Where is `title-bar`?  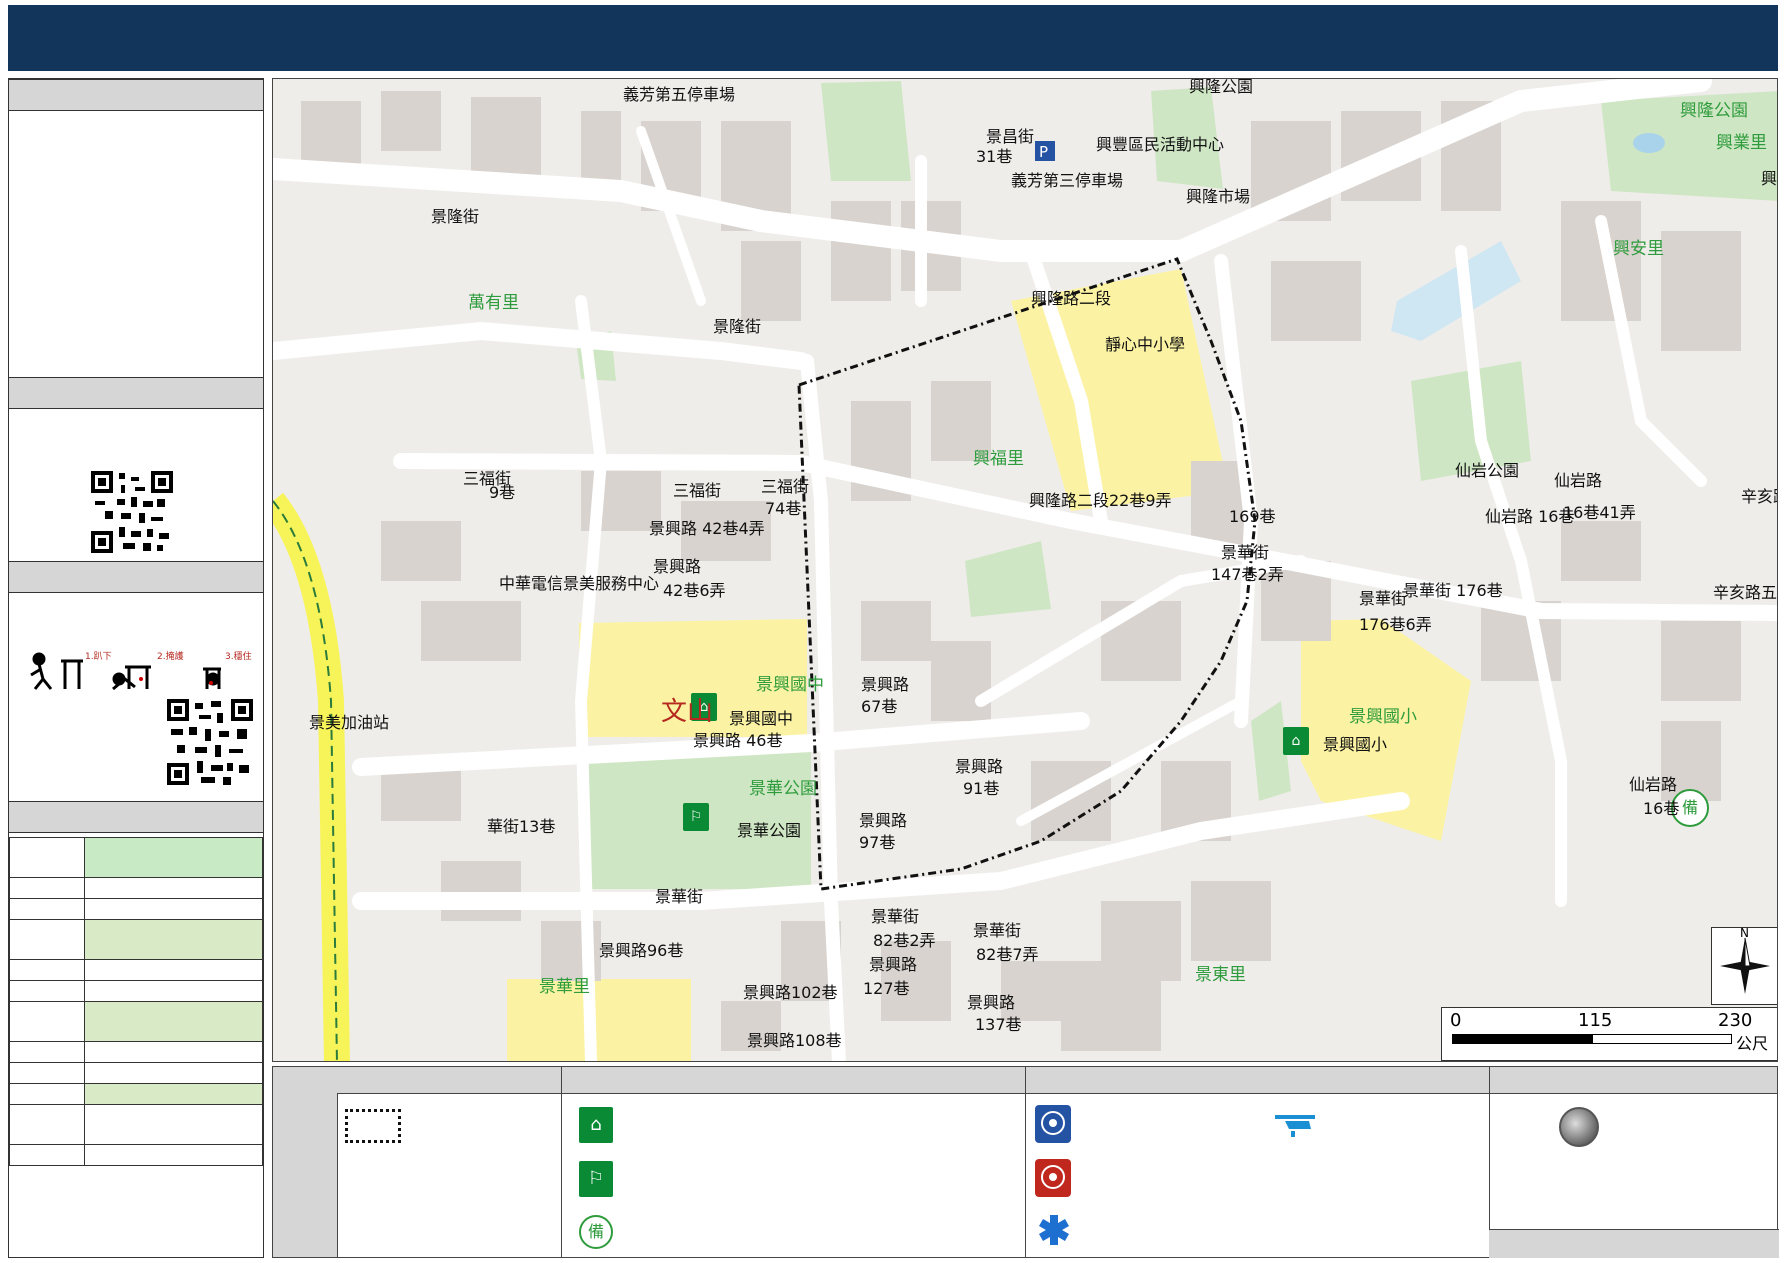 title-bar is located at coordinates (893, 38).